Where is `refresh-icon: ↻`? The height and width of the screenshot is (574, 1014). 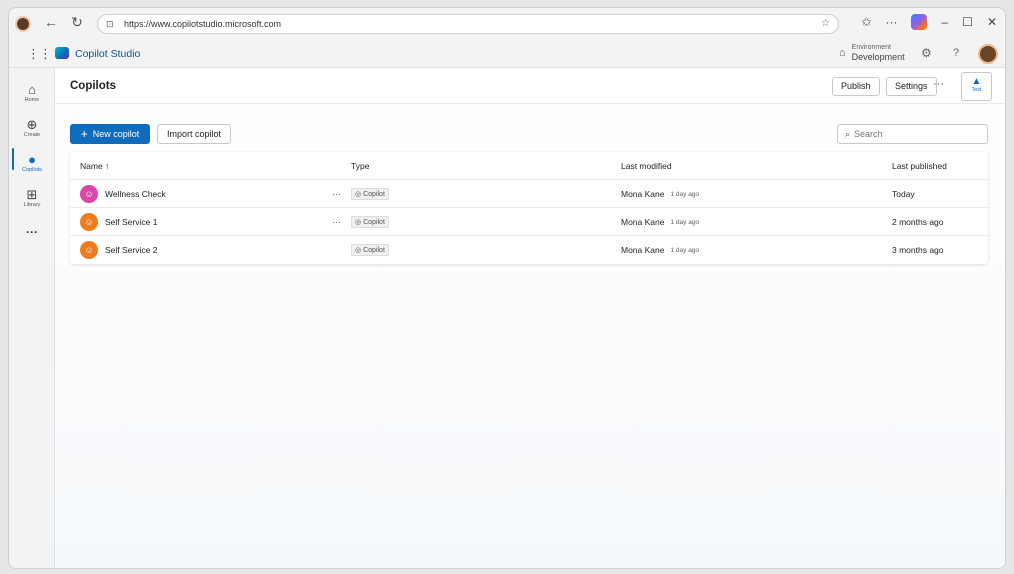
refresh-icon: ↻ is located at coordinates (77, 22).